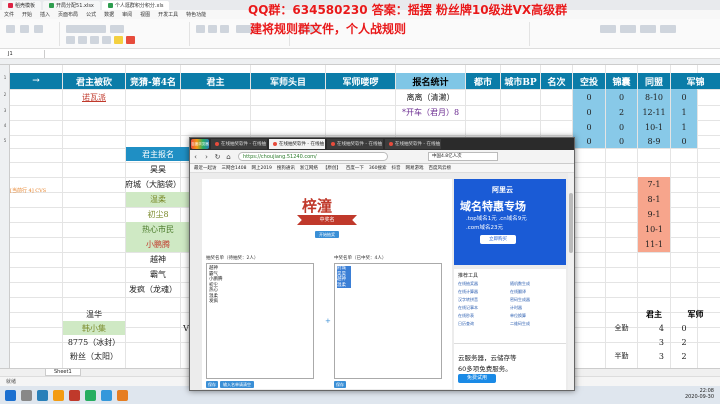  I want to click on row-number: 3, so click(5, 110).